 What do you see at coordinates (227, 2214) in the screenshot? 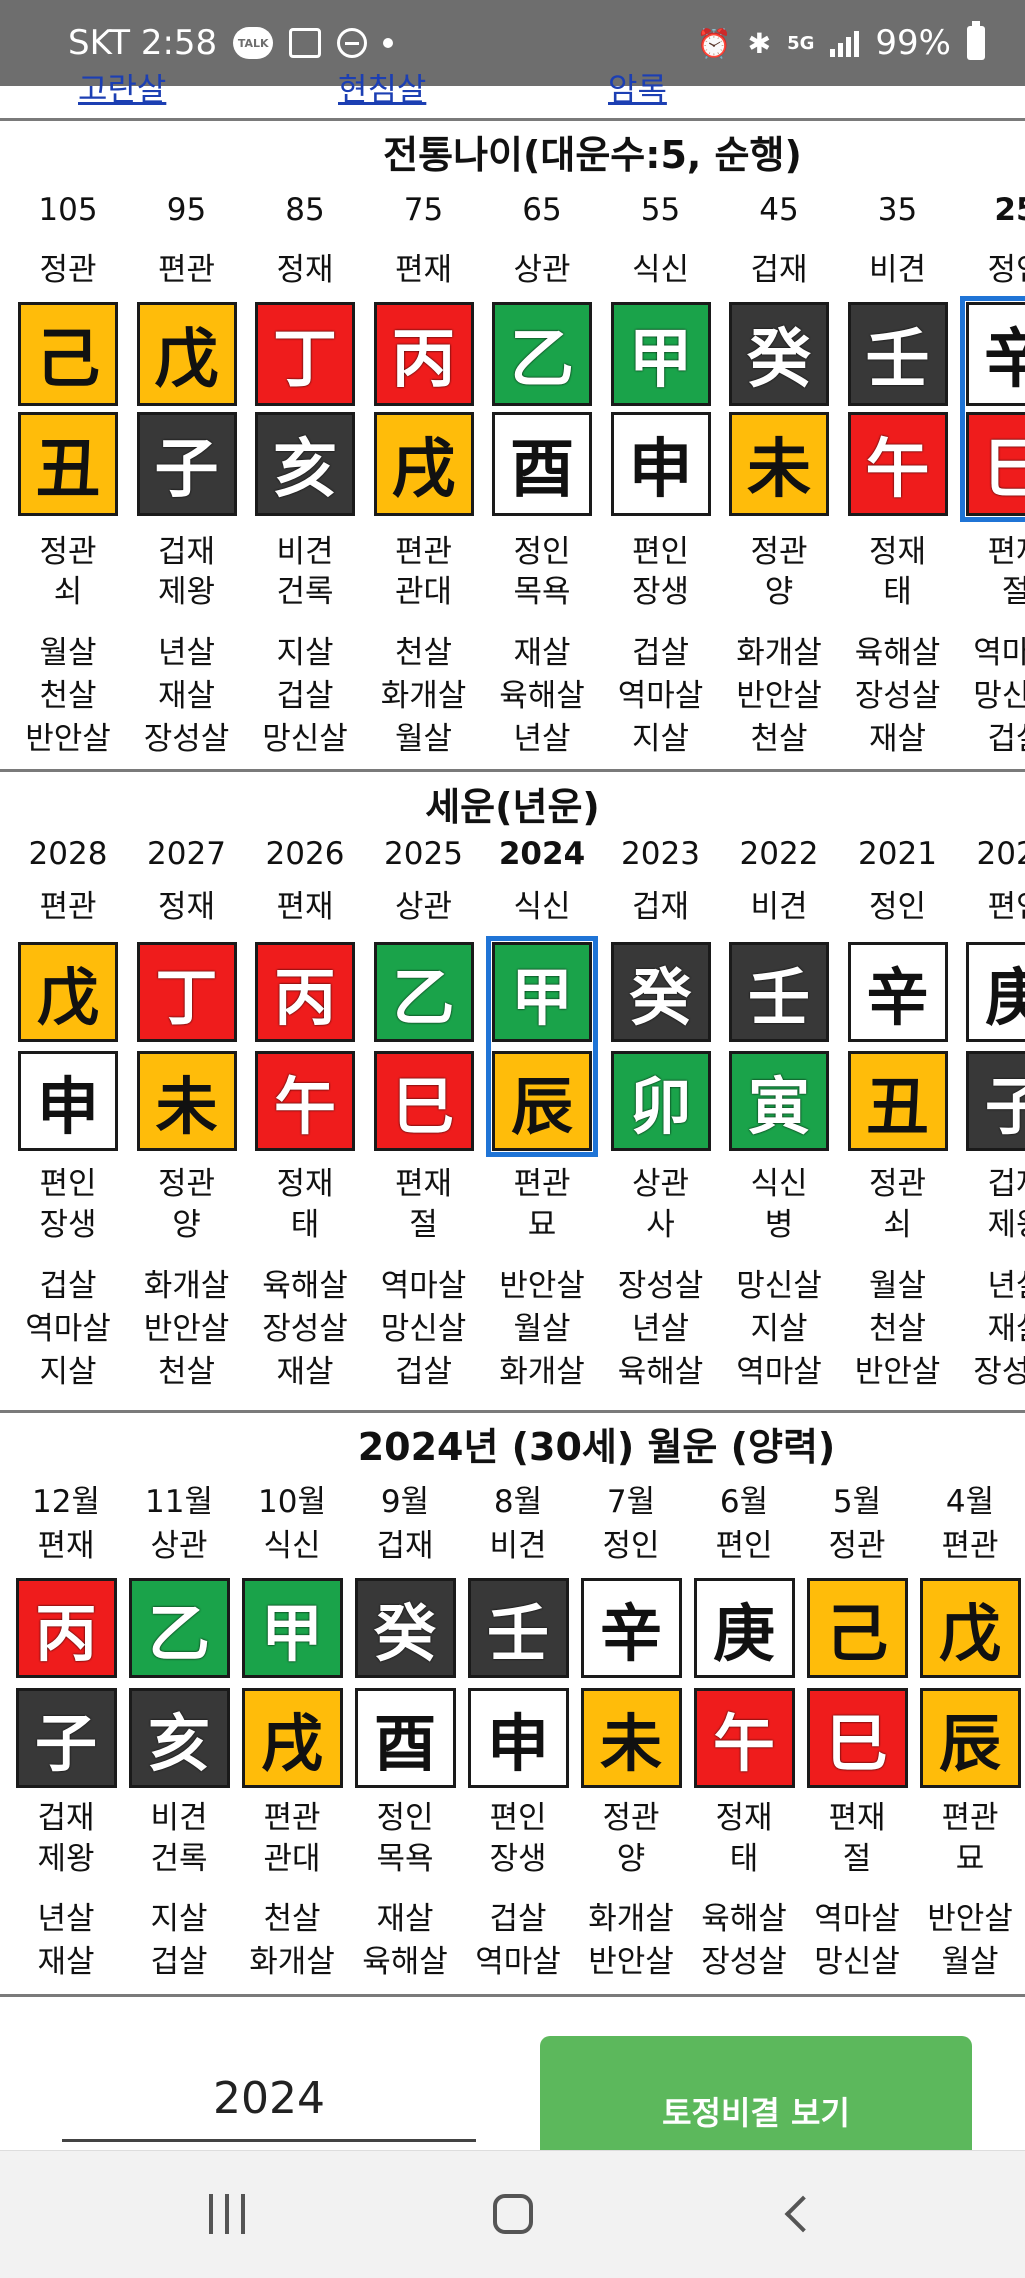
I see `recent-apps-button` at bounding box center [227, 2214].